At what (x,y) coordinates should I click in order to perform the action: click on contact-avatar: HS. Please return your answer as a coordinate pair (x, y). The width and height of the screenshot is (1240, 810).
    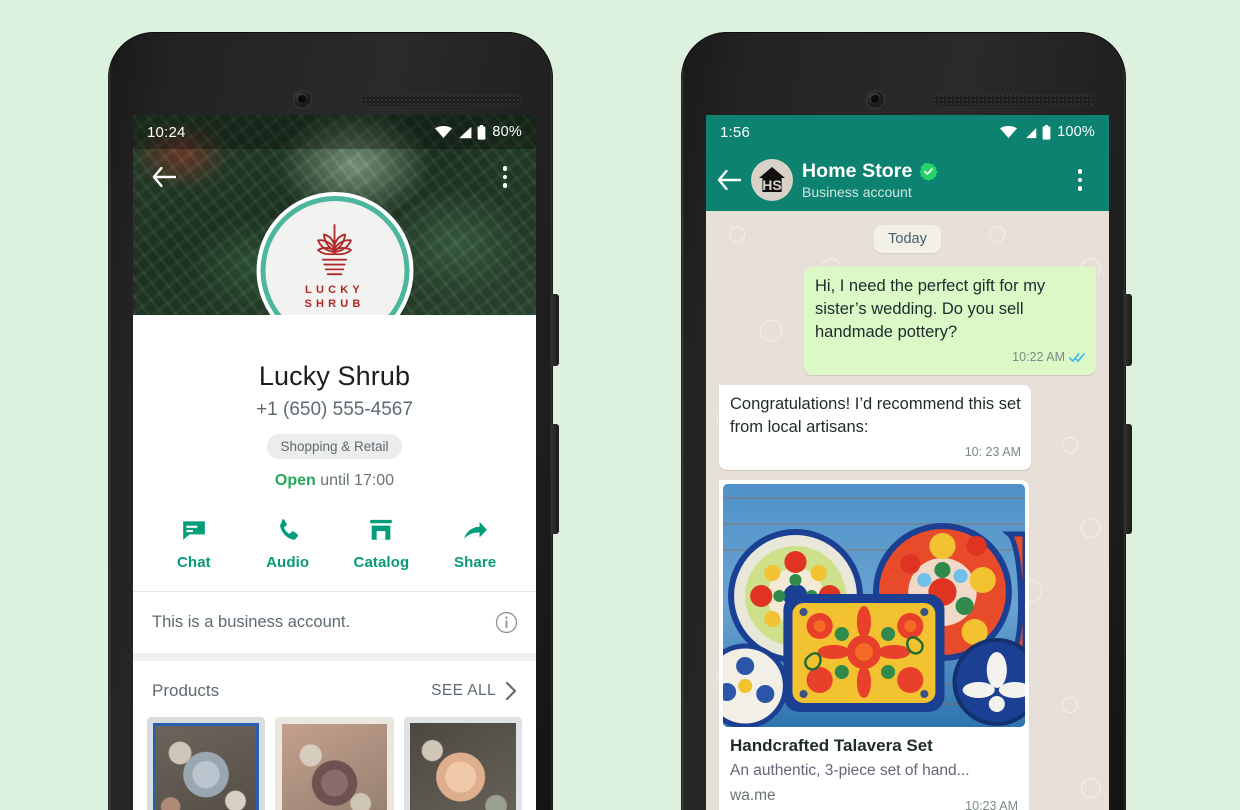
    Looking at the image, I should click on (772, 180).